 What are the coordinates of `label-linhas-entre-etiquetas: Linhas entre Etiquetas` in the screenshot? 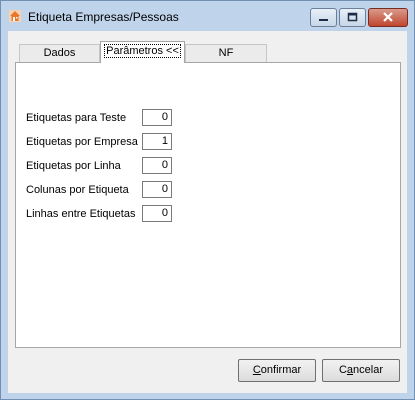 It's located at (81, 214).